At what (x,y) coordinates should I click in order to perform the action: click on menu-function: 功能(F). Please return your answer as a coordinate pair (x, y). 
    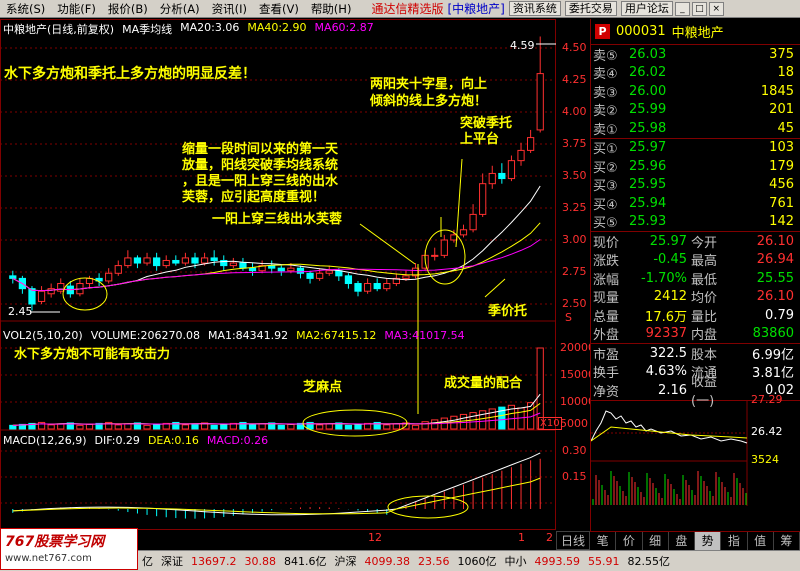
    Looking at the image, I should click on (76, 9).